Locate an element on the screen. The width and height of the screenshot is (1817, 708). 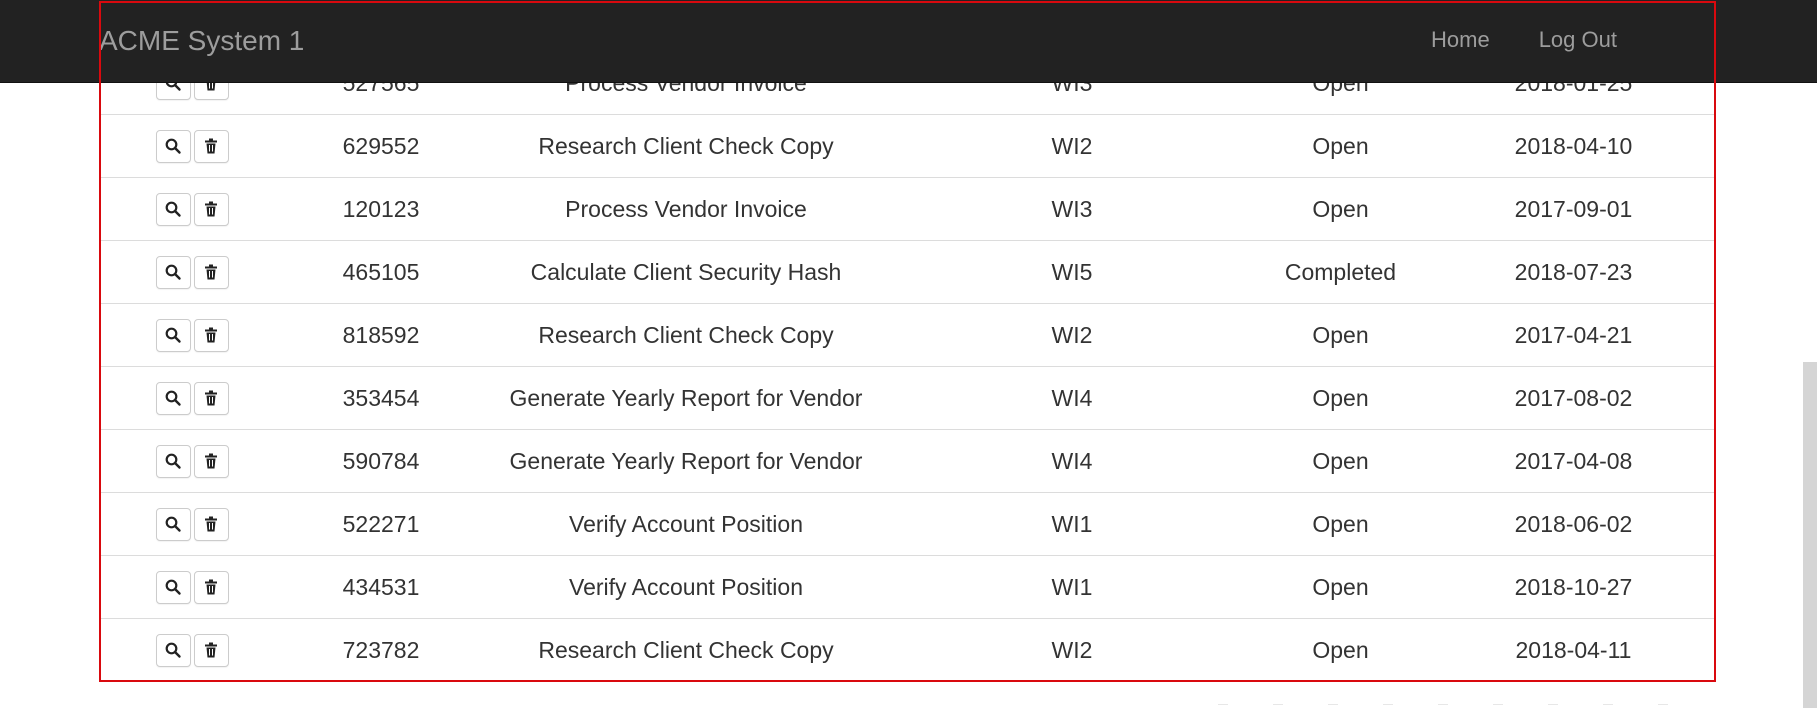
work-item-description: Calculate Client Security Hash is located at coordinates (686, 272).